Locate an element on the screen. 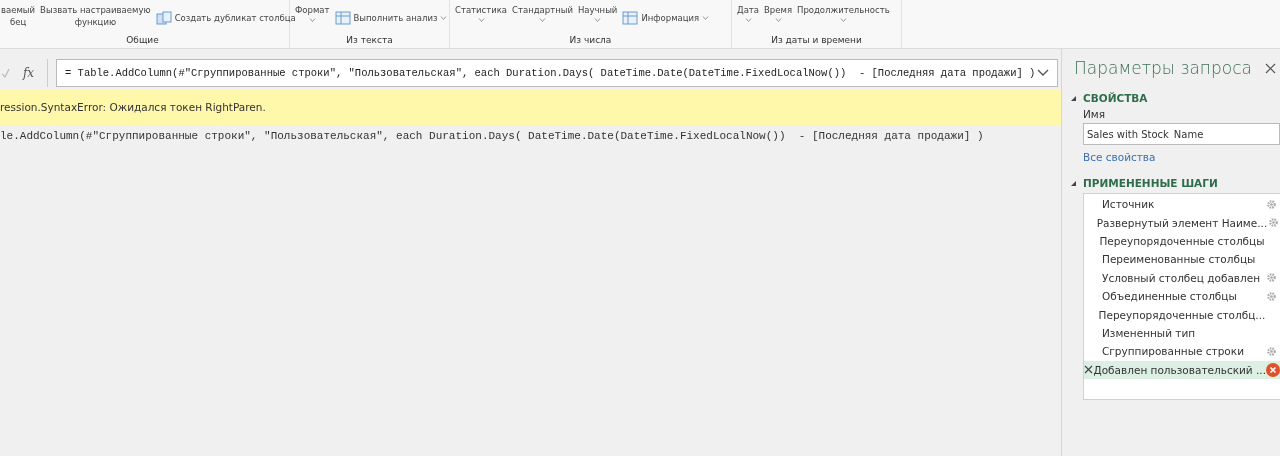 Image resolution: width=1280 pixels, height=456 pixels. error-code-text: le.AddColumn(#"Сгруппированные строки", "Пользовательская", each Duration.Days( DateTime.Date(DateTime.FixedLocalNow()) - [Последняя дата продажи] ) is located at coordinates (492, 136).